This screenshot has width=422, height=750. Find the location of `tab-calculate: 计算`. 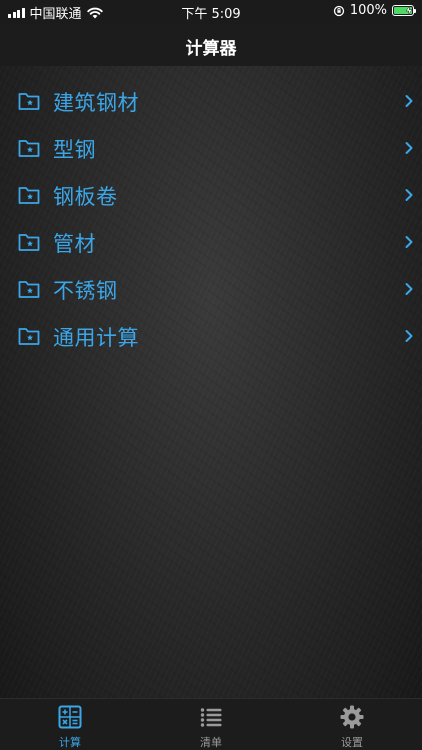

tab-calculate: 计算 is located at coordinates (70, 724).